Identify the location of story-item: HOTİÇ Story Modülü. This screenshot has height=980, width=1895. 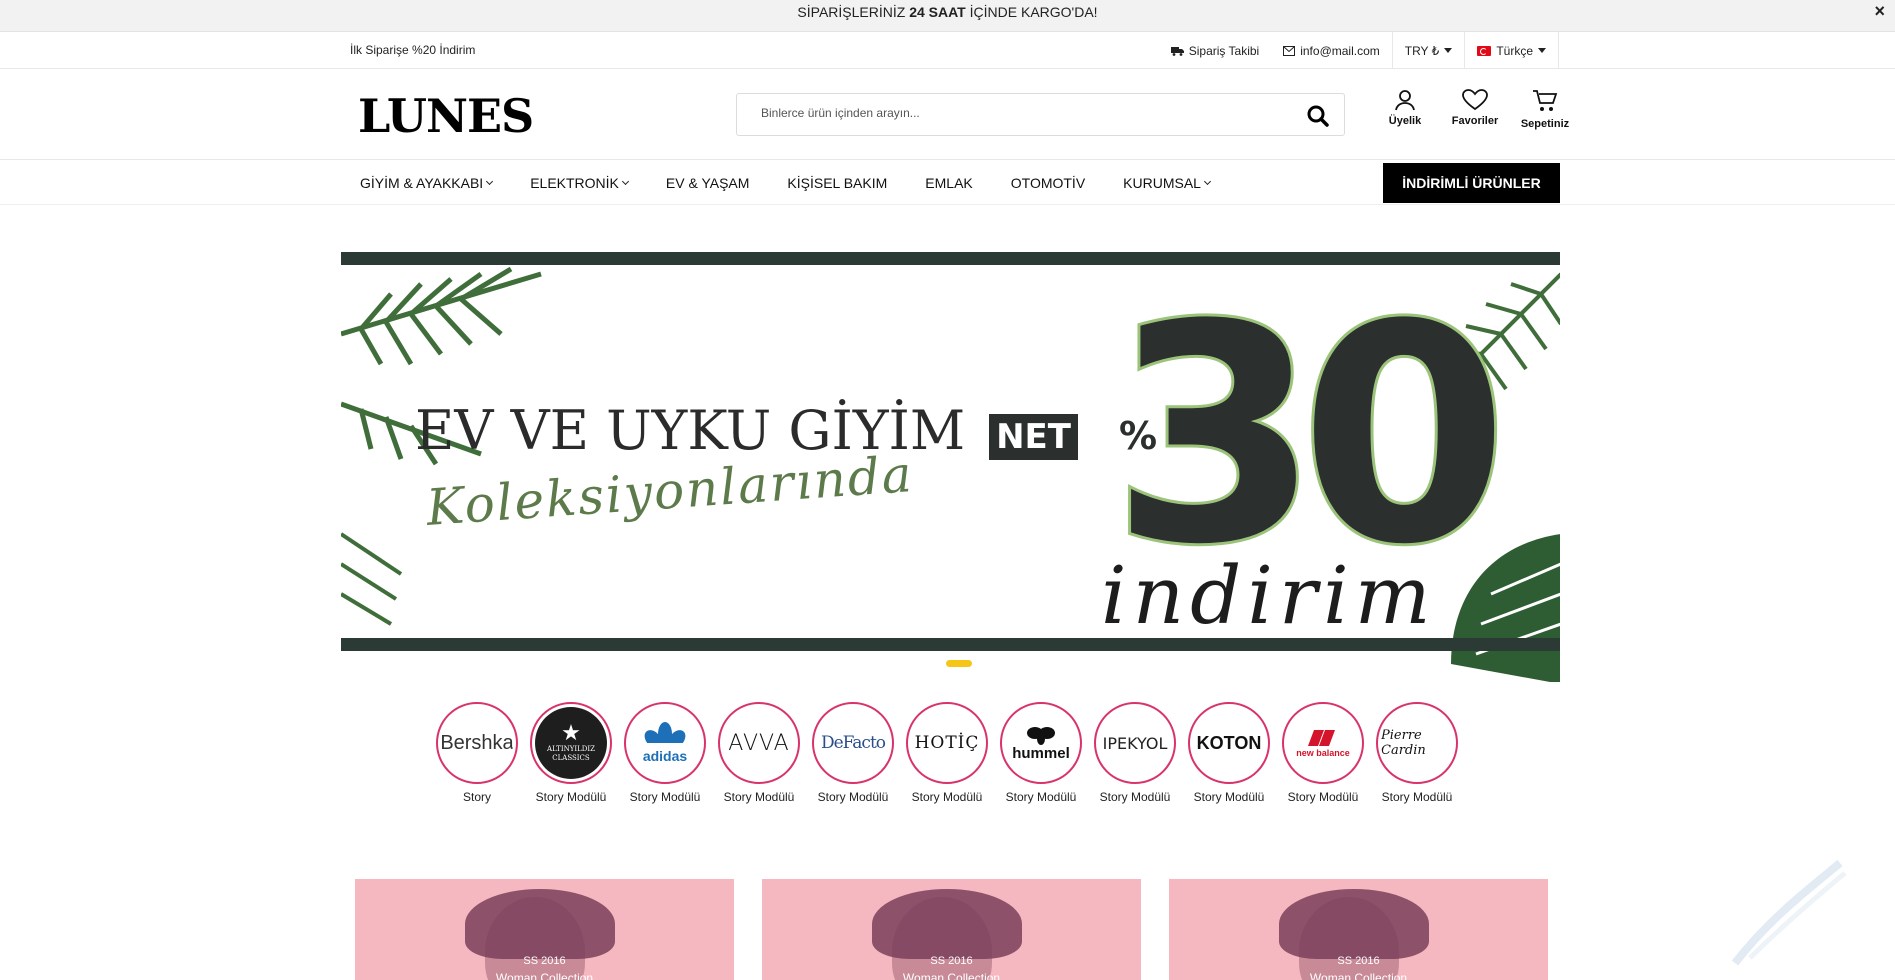
(947, 753).